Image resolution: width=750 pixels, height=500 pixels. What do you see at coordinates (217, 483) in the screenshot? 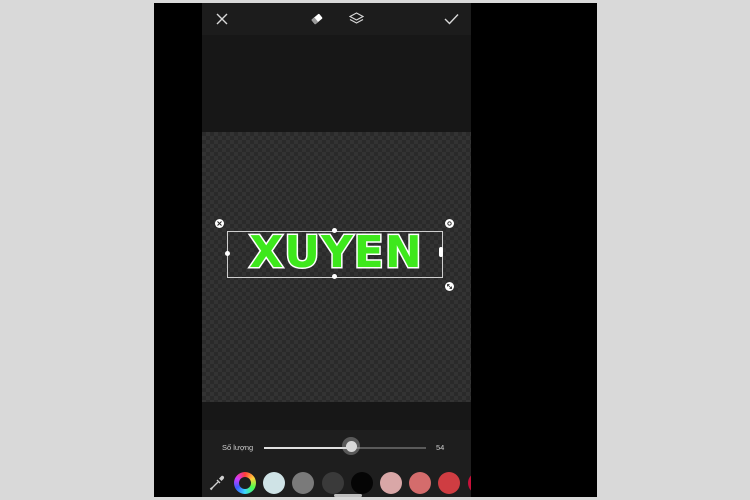
I see `eyedropper-icon` at bounding box center [217, 483].